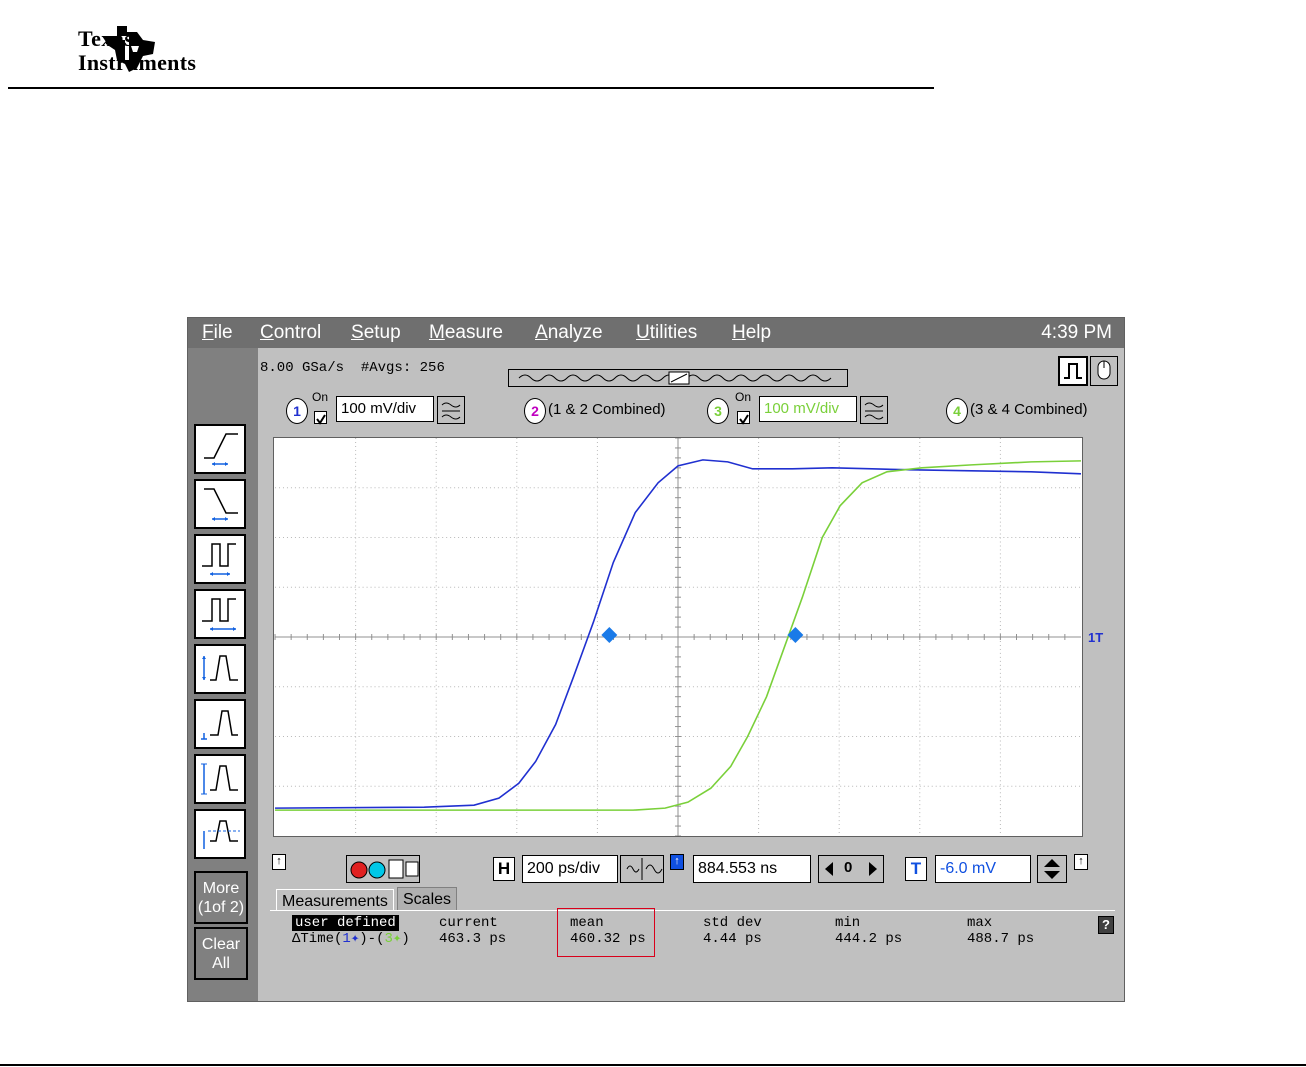  What do you see at coordinates (221, 897) in the screenshot?
I see `more-button: More (1of 2)` at bounding box center [221, 897].